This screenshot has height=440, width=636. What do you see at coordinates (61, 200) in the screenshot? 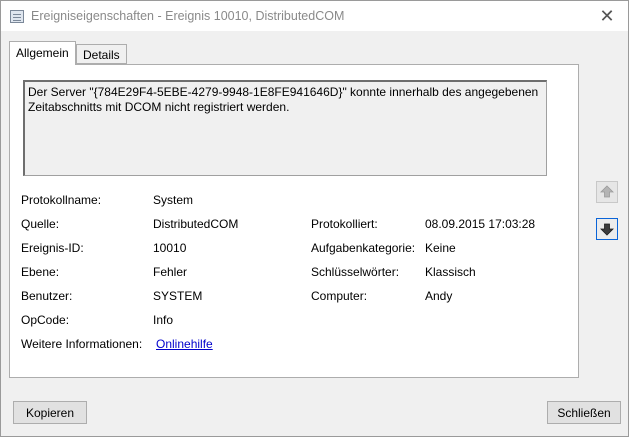
I see `protokollname-label: Protokollname:` at bounding box center [61, 200].